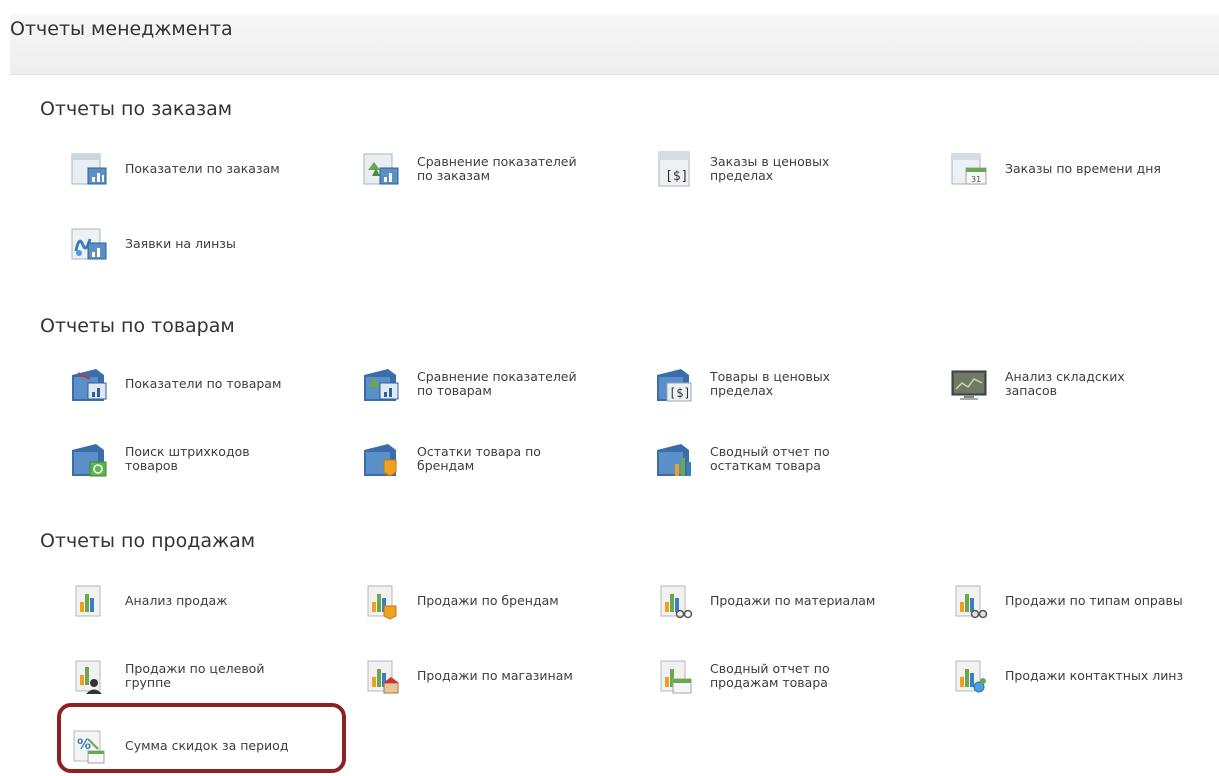  Describe the element at coordinates (381, 384) in the screenshot. I see `product-compare-icon` at that location.